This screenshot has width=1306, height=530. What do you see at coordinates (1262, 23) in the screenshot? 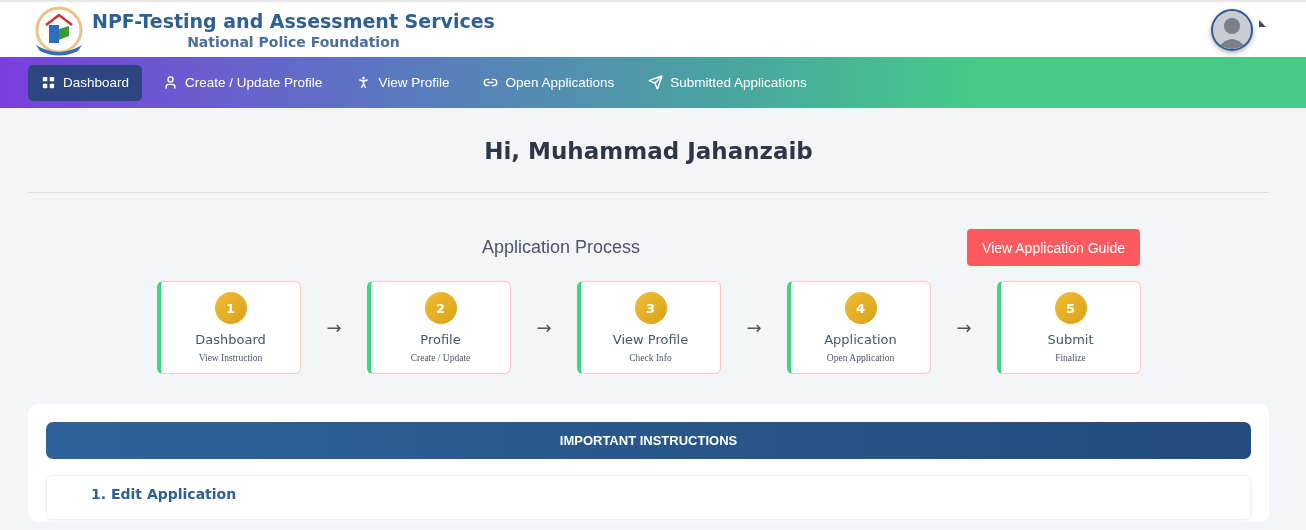
I see `caret-icon` at bounding box center [1262, 23].